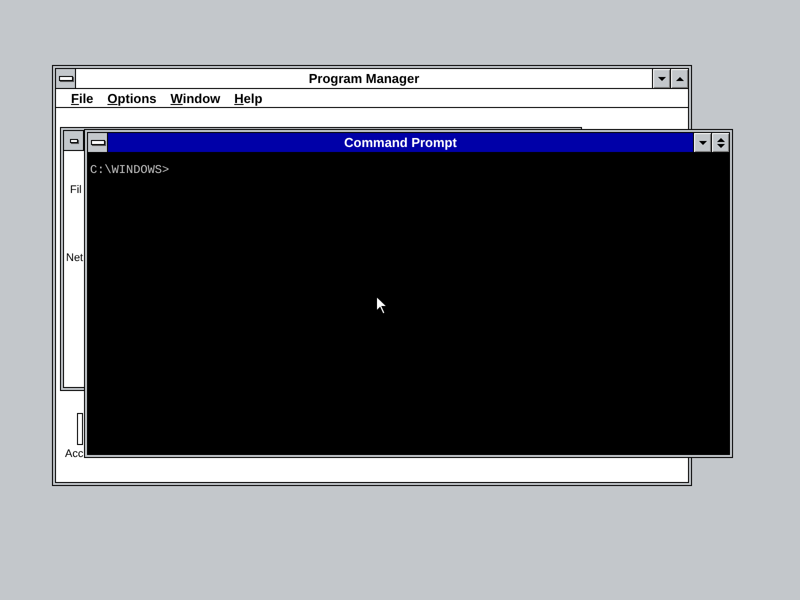 The width and height of the screenshot is (800, 600). Describe the element at coordinates (76, 190) in the screenshot. I see `program-label: Fil` at that location.